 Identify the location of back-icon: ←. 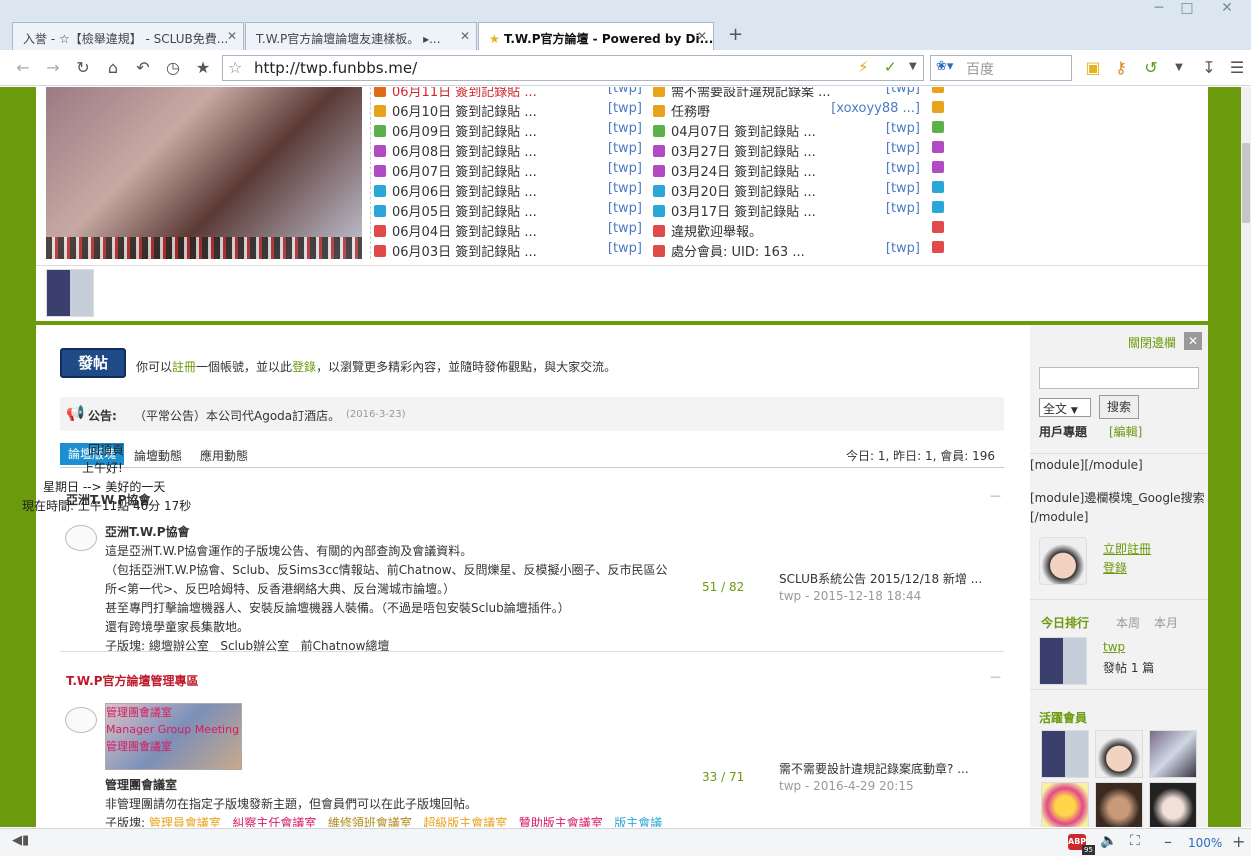
(23, 68).